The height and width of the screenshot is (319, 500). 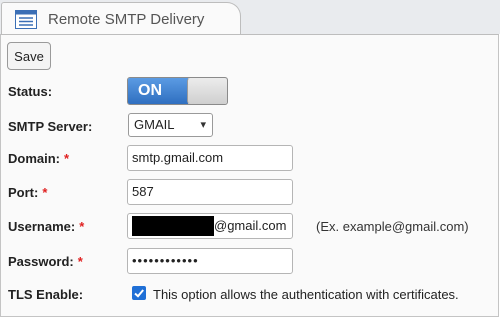 I want to click on tls-checkbox, so click(x=139, y=293).